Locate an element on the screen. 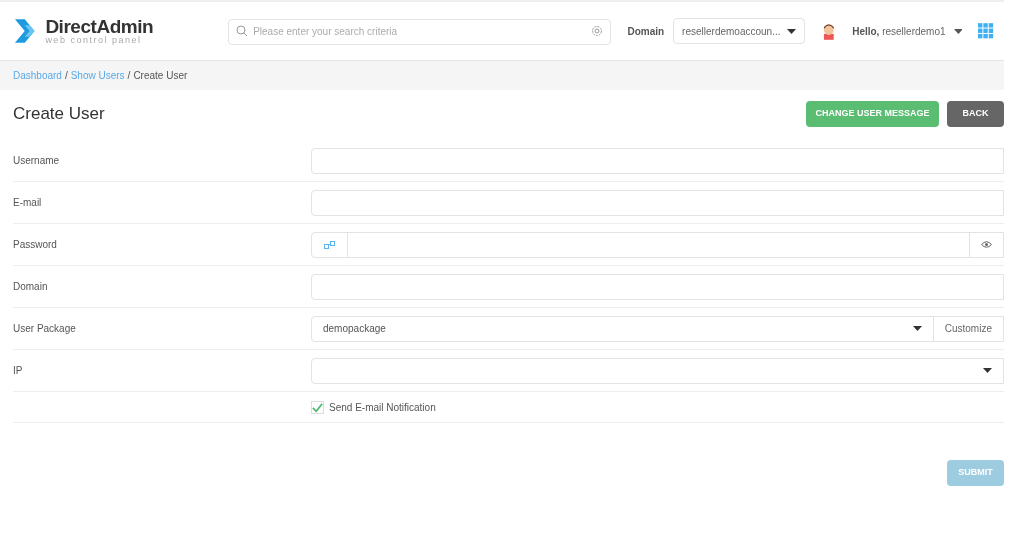 The height and width of the screenshot is (547, 1024). greeting-text: Hello, resellerdemo1 is located at coordinates (899, 31).